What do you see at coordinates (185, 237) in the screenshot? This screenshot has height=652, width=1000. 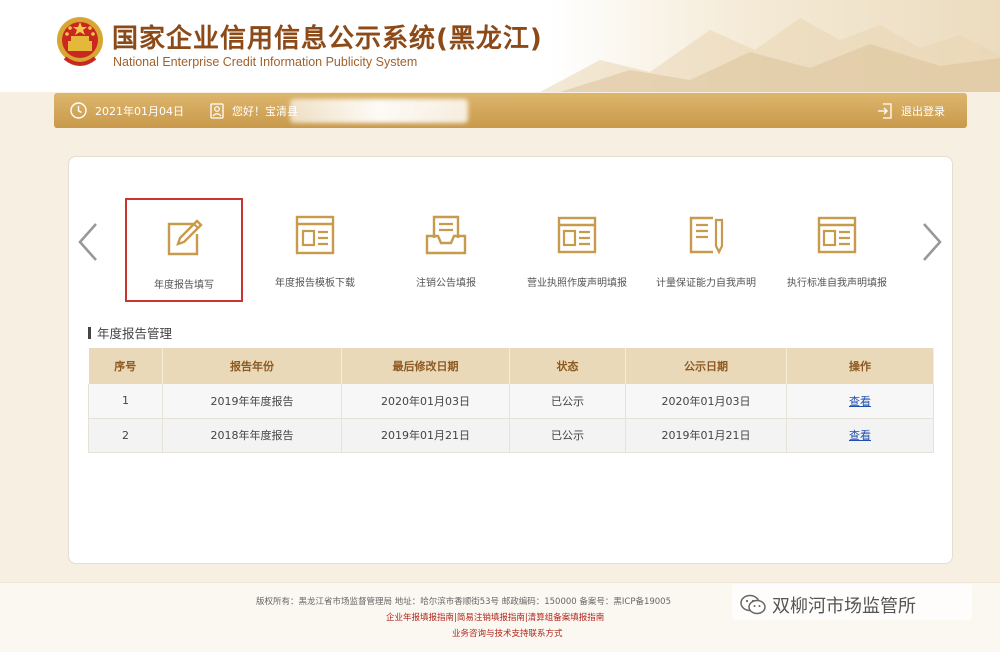 I see `edit-icon` at bounding box center [185, 237].